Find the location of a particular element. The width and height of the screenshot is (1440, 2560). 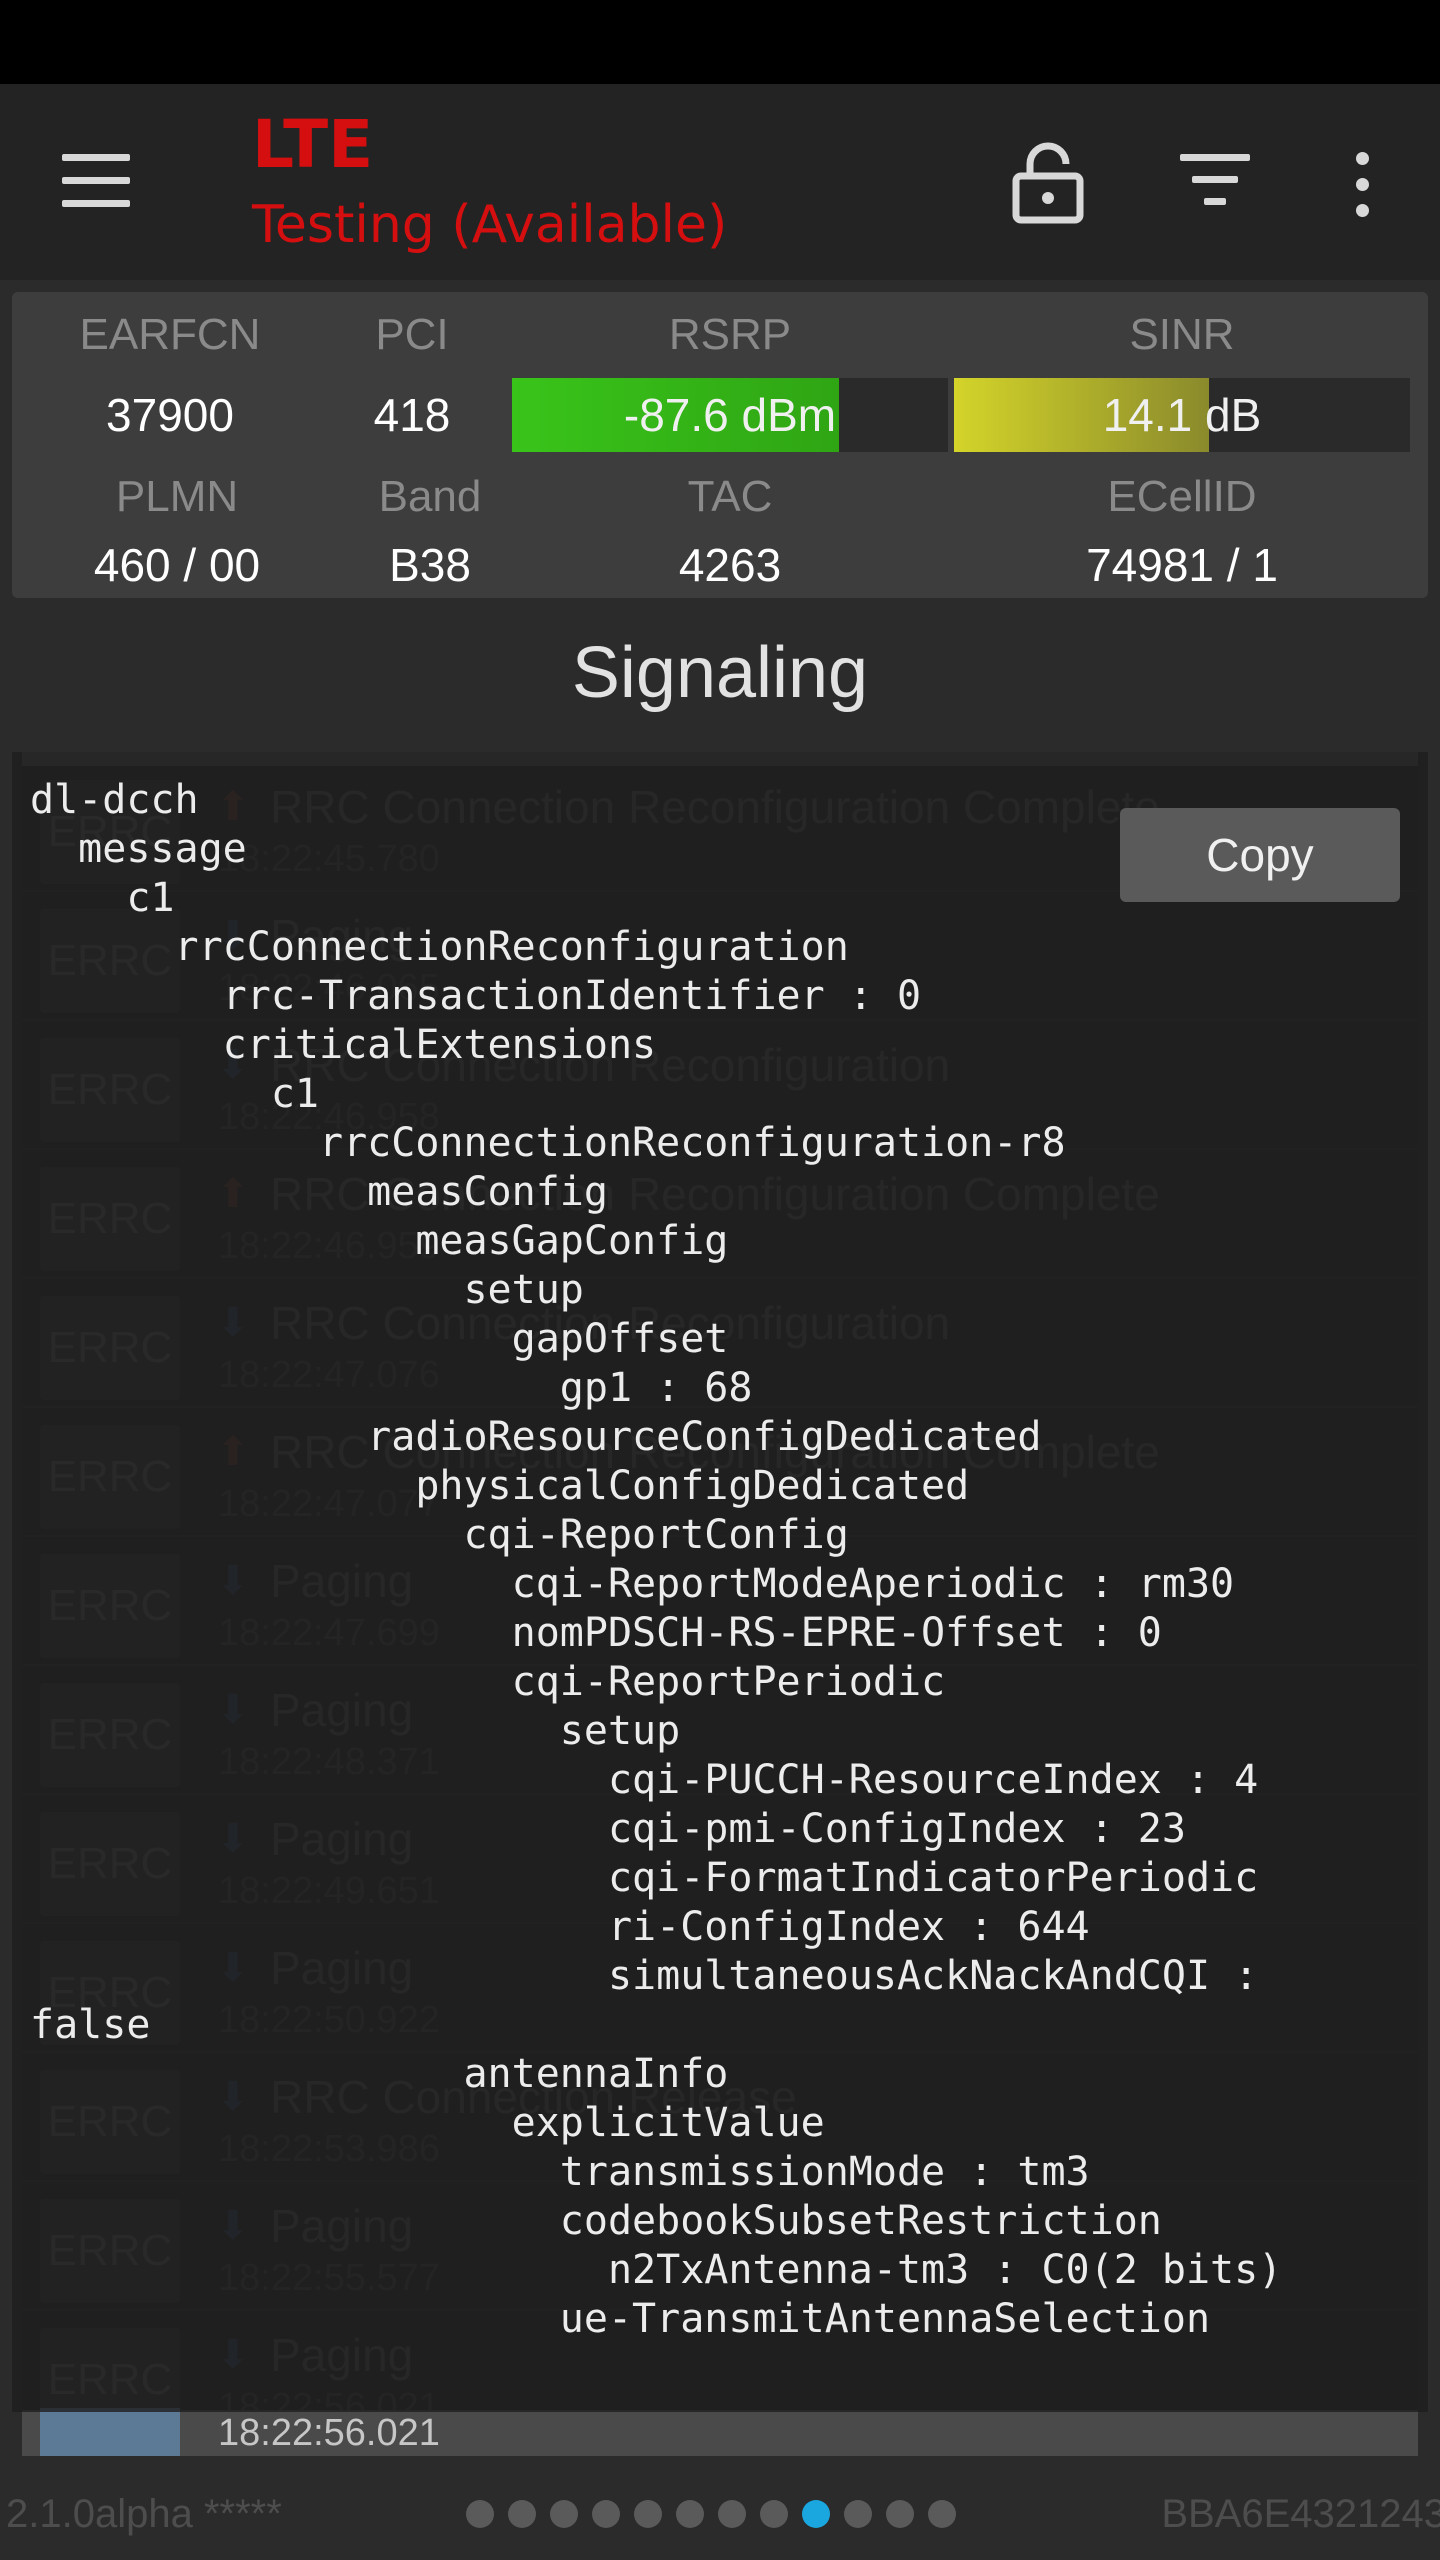

rsrp-label: RSRP is located at coordinates (730, 334).